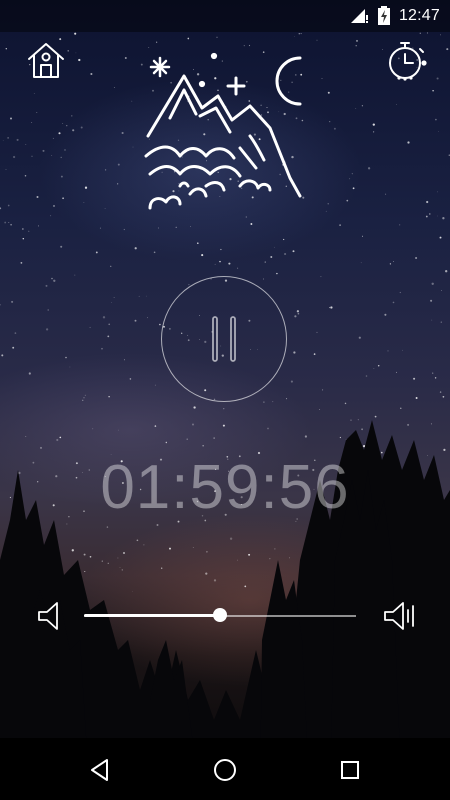 This screenshot has width=450, height=800. I want to click on status-time: 12:47, so click(419, 15).